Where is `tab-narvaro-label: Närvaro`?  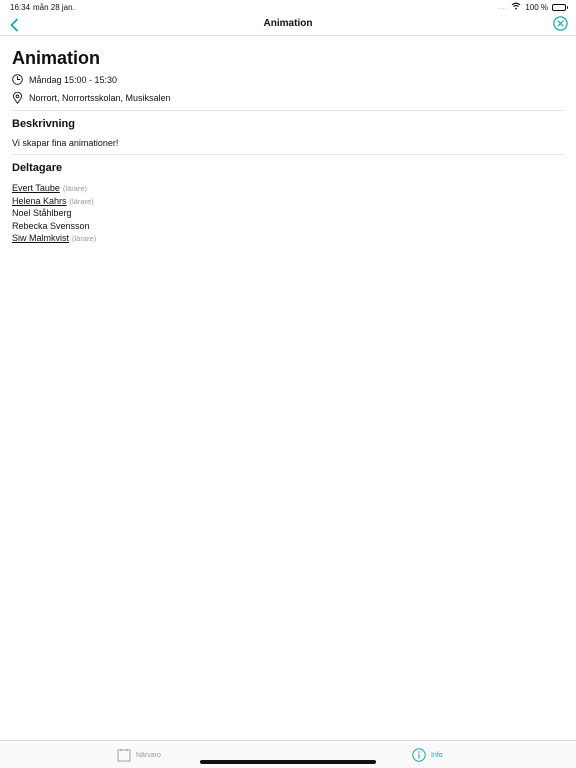
tab-narvaro-label: Närvaro is located at coordinates (148, 755).